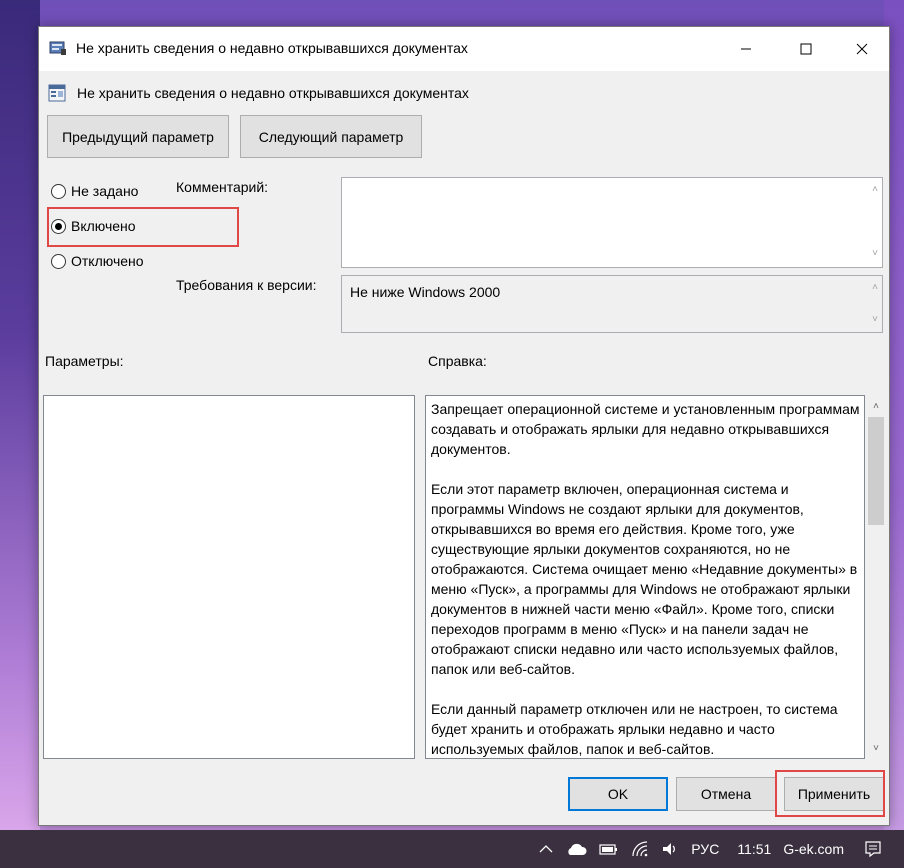  I want to click on help-scrollbar: ˄ ˅, so click(876, 577).